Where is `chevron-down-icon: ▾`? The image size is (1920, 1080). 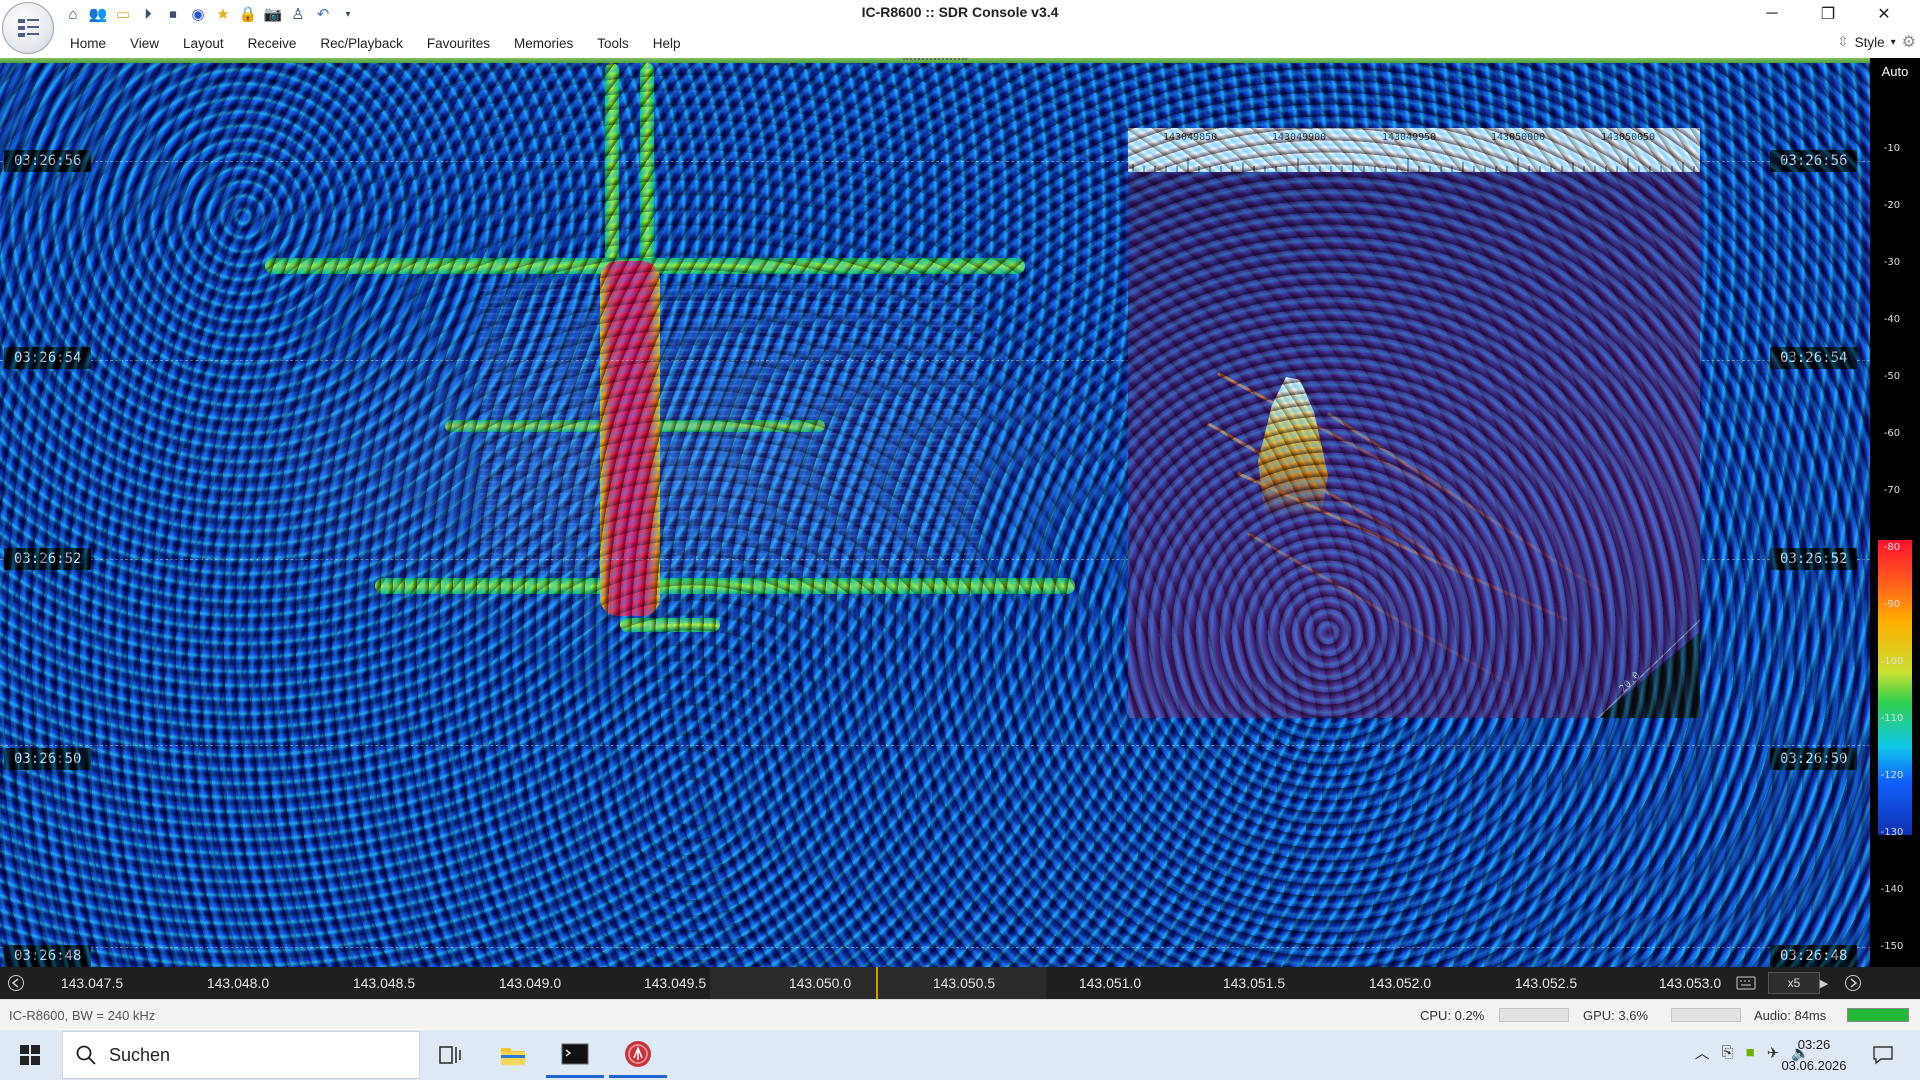 chevron-down-icon: ▾ is located at coordinates (1893, 42).